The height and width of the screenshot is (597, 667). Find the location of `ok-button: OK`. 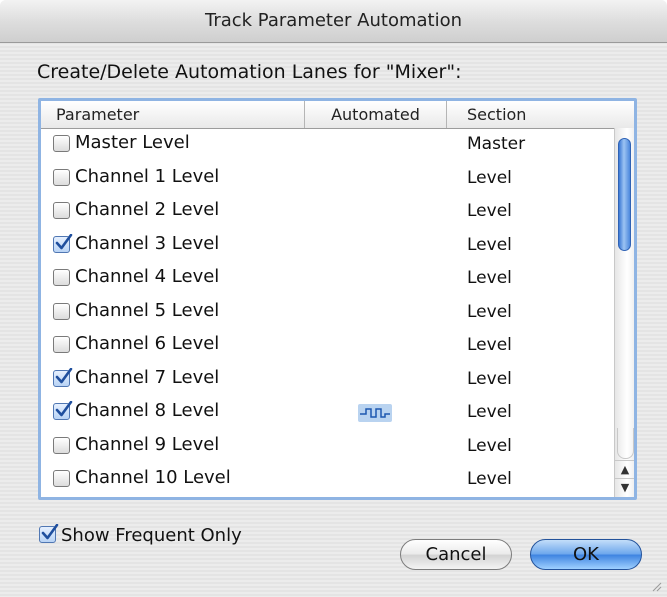

ok-button: OK is located at coordinates (586, 554).